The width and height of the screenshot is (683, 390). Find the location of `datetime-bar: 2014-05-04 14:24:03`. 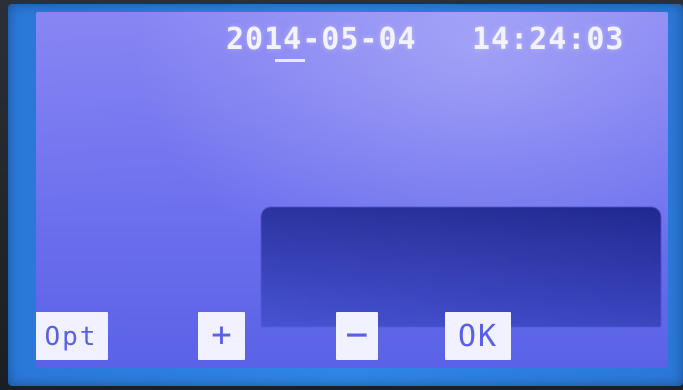

datetime-bar: 2014-05-04 14:24:03 is located at coordinates (352, 42).